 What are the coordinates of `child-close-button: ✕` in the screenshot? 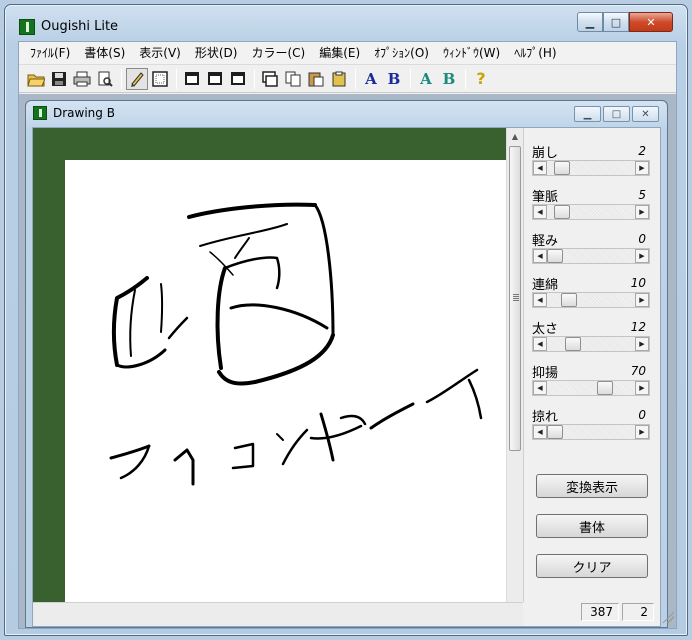 It's located at (645, 114).